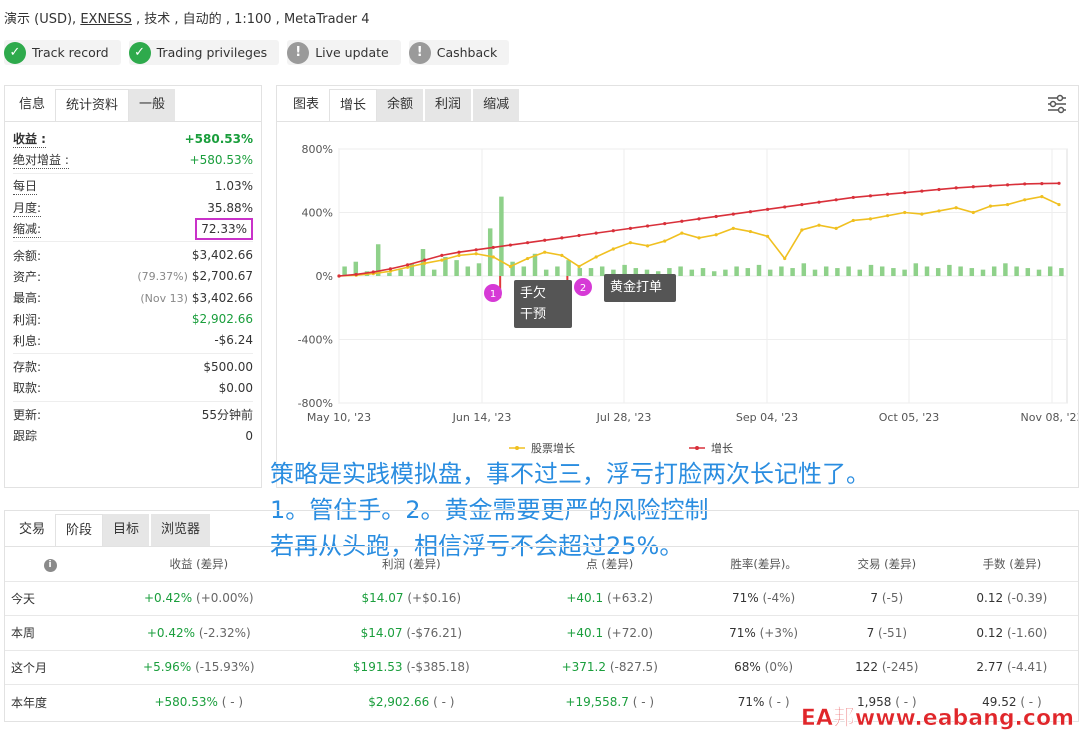  Describe the element at coordinates (610, 667) in the screenshot. I see `table-cell: +371.2 (-827.5)` at that location.